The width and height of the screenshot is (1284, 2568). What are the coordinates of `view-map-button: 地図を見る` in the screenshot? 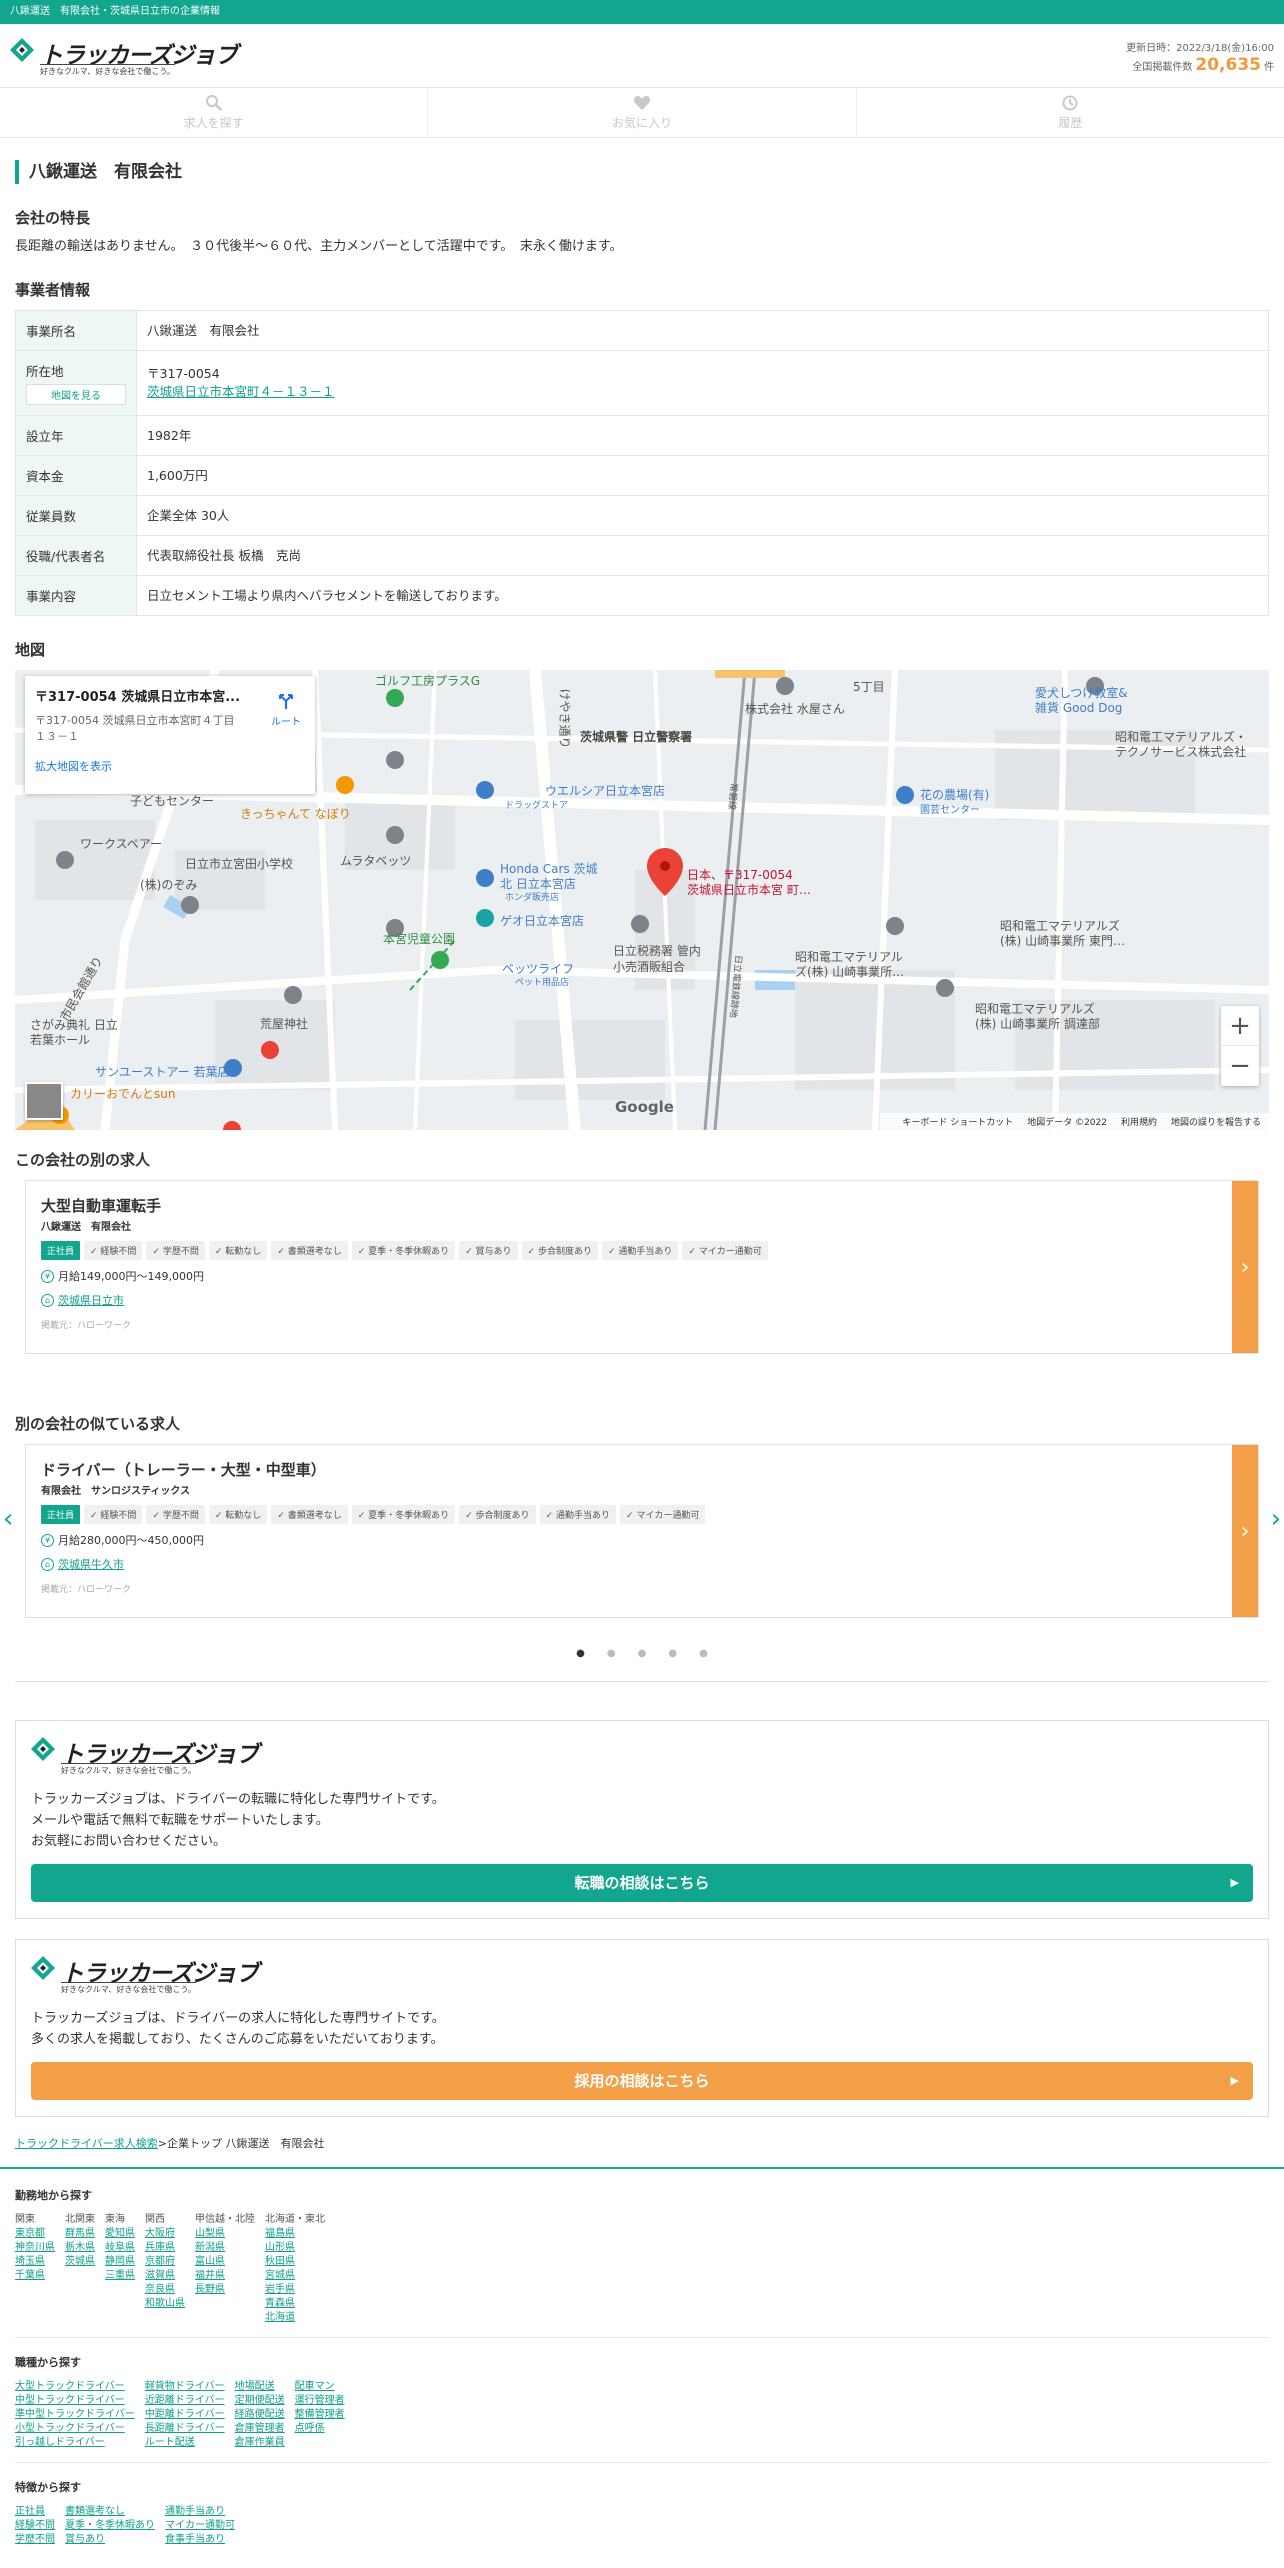 It's located at (76, 394).